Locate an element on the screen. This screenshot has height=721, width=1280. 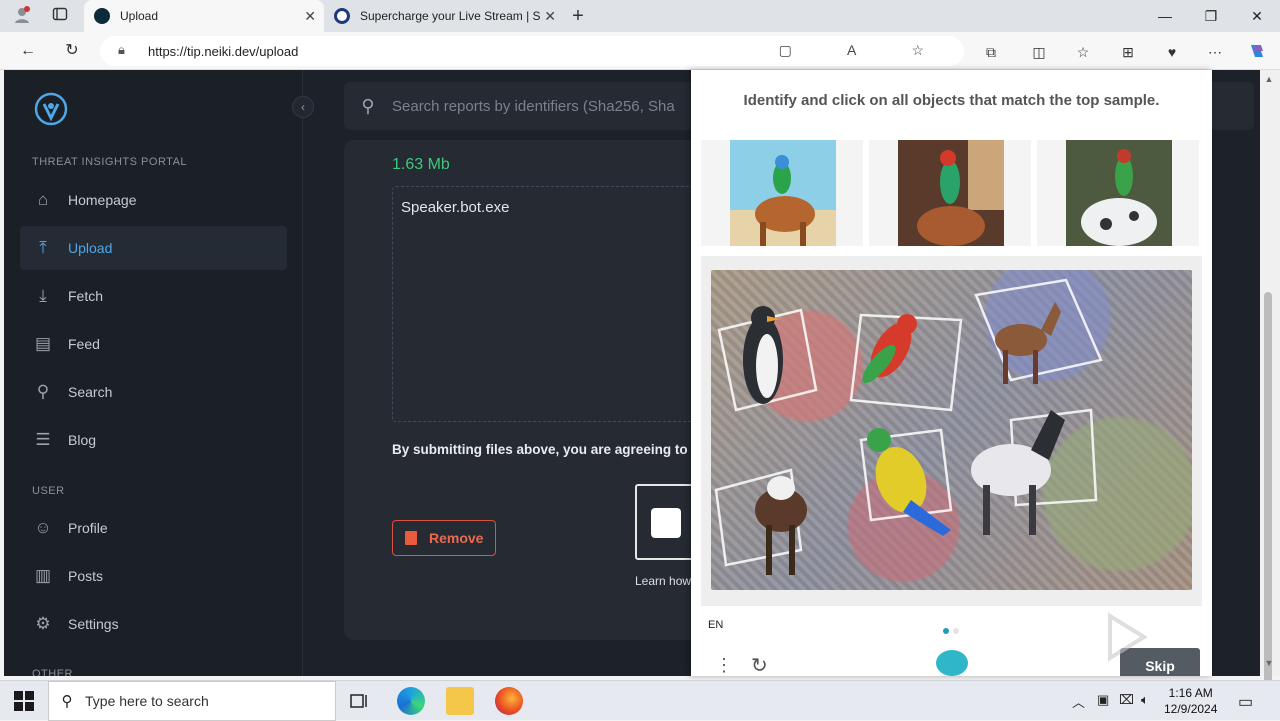
sidebar-item-label: Homepage is located at coordinates (102, 200).